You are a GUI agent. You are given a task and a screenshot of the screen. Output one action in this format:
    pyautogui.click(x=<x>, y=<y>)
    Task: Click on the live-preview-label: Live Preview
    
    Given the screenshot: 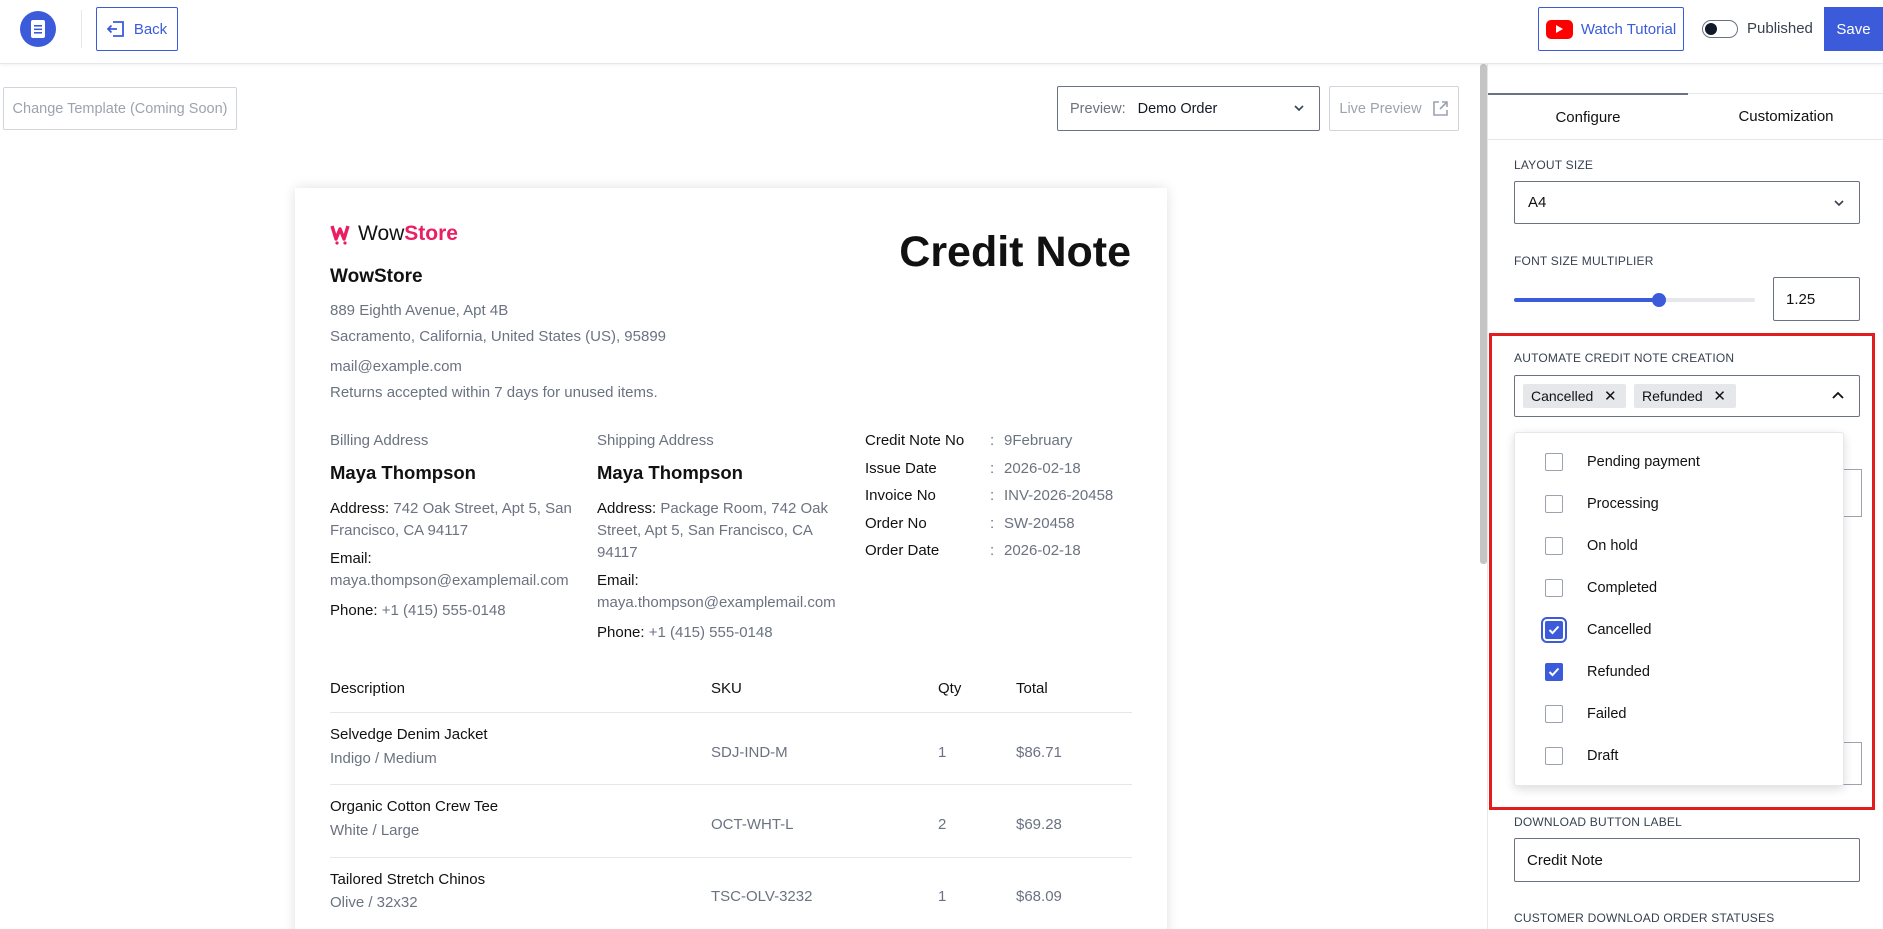 What is the action you would take?
    pyautogui.click(x=1380, y=108)
    